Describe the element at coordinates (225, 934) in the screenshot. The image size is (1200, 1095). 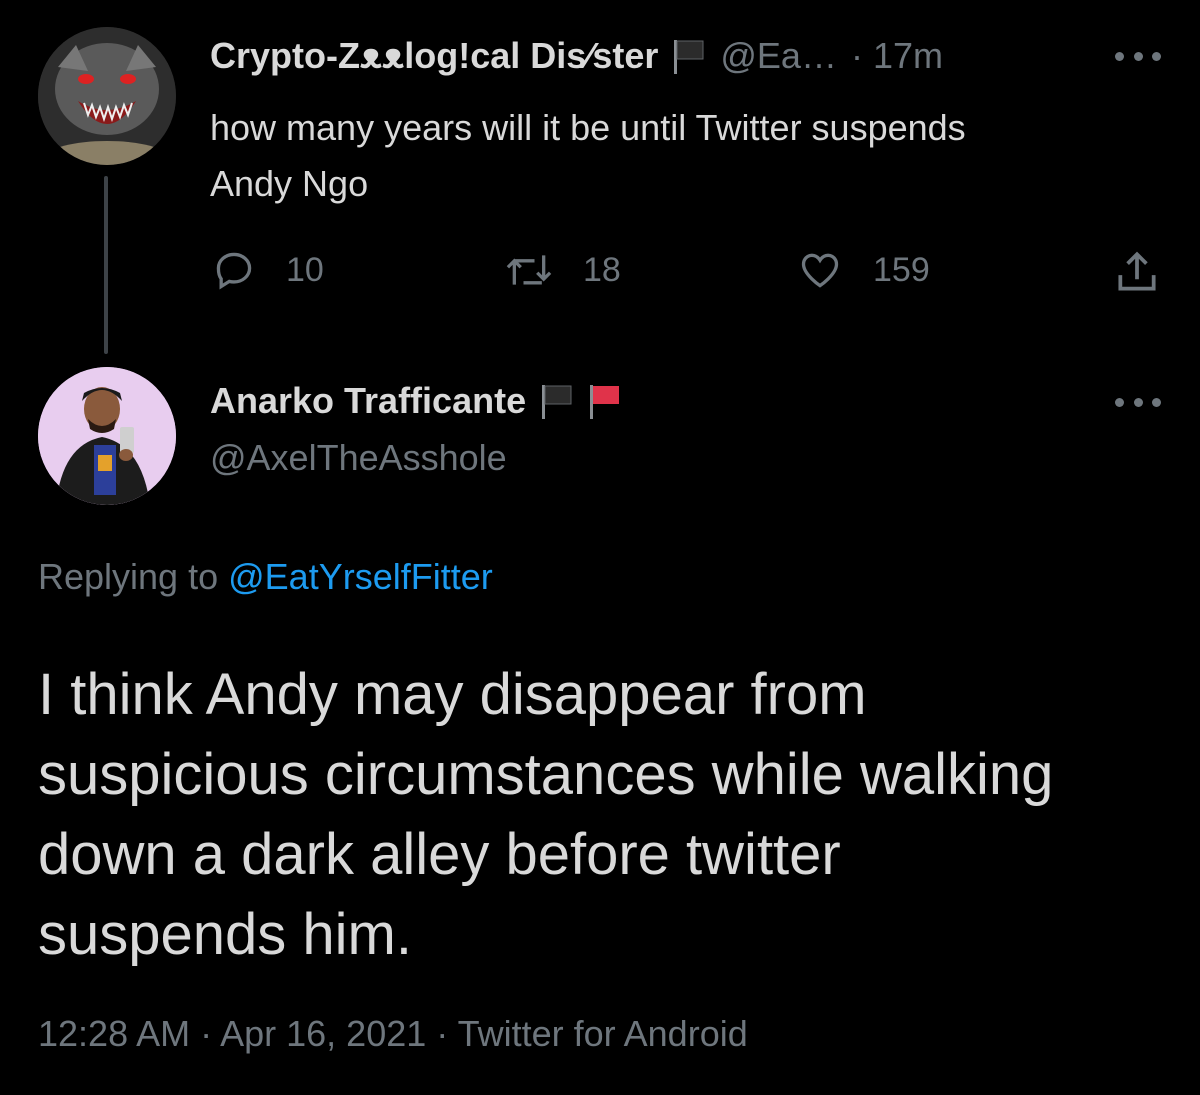
I see `reply-text-line: suspends him.` at that location.